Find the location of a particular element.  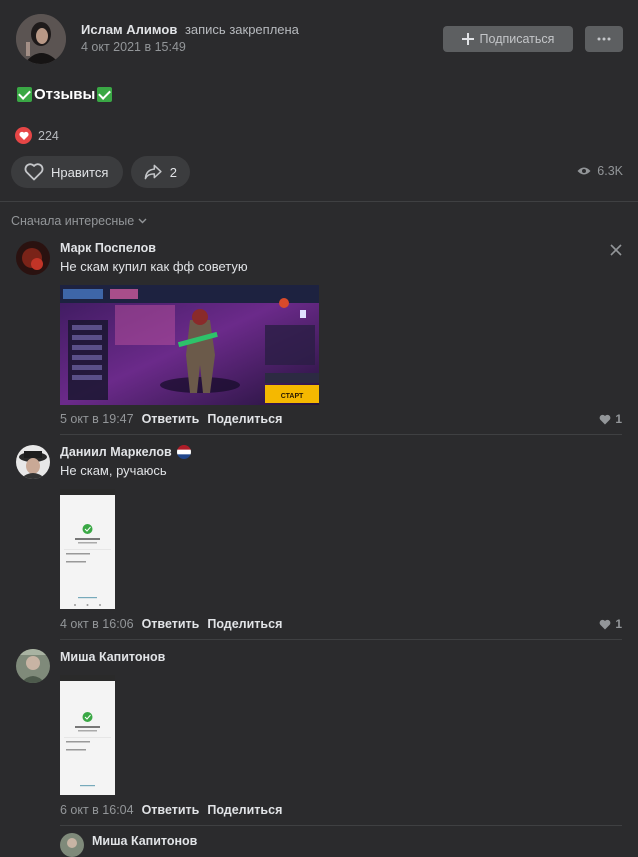

eye-icon is located at coordinates (584, 171).